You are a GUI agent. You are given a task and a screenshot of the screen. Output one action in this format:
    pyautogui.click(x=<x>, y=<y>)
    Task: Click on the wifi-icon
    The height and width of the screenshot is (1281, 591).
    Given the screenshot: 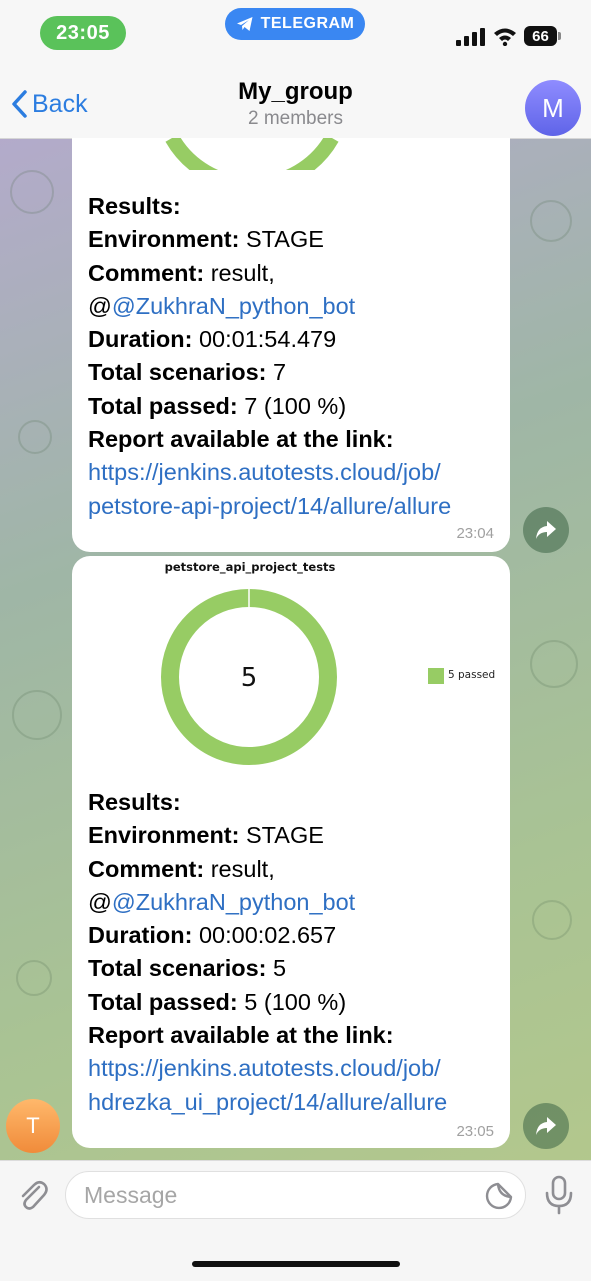 What is the action you would take?
    pyautogui.click(x=505, y=37)
    